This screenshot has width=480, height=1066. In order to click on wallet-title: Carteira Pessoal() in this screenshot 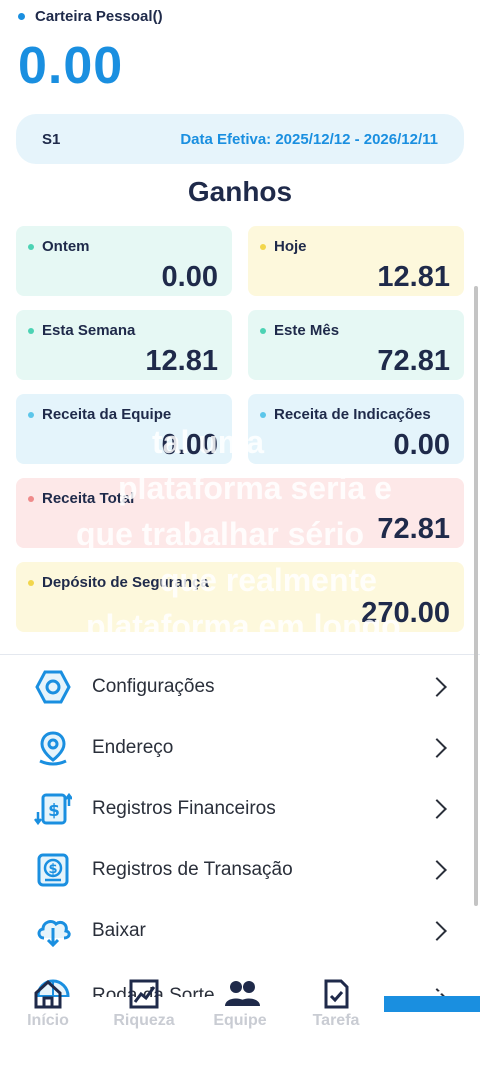, I will do `click(99, 16)`.